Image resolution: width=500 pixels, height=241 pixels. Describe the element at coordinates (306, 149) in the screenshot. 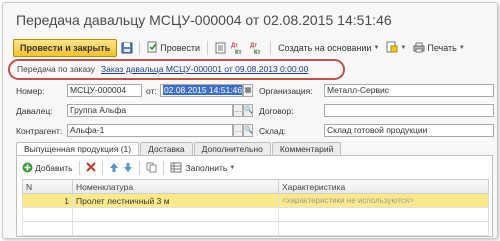

I see `tab-comment: Комментарий` at that location.